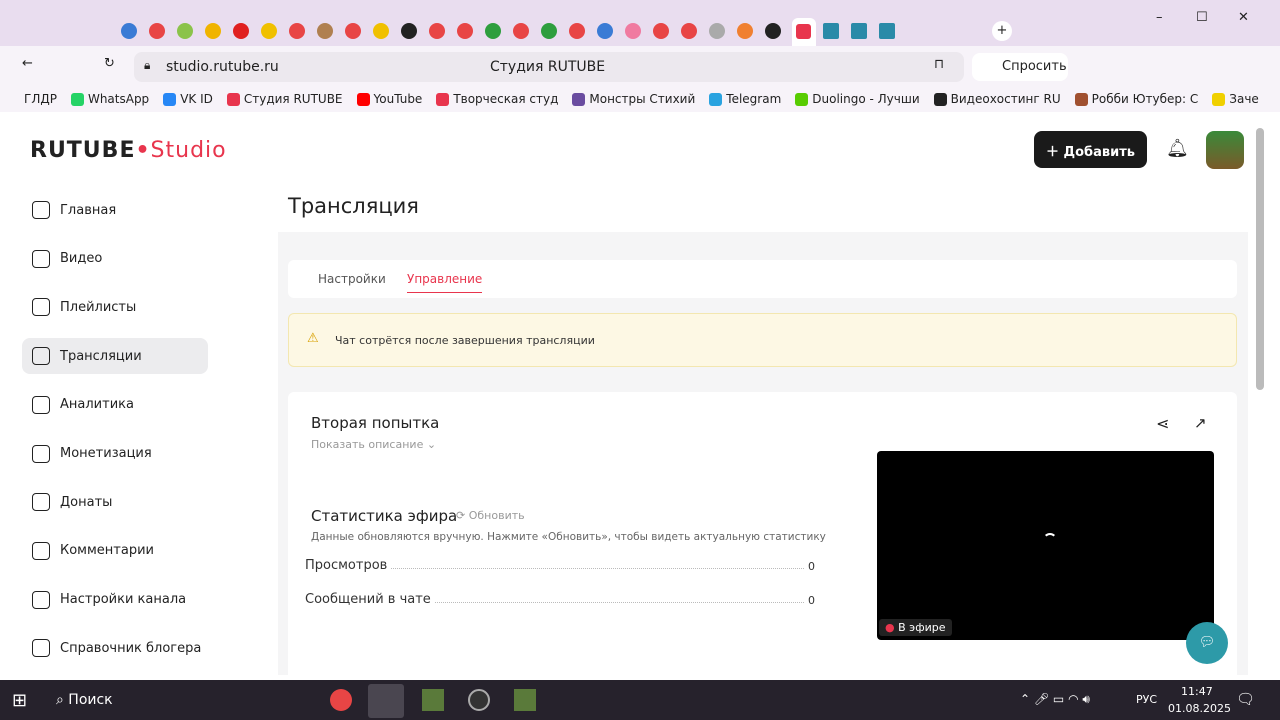 The height and width of the screenshot is (720, 1280). What do you see at coordinates (115, 648) in the screenshot?
I see `sidebar-item: Справочник блогера` at bounding box center [115, 648].